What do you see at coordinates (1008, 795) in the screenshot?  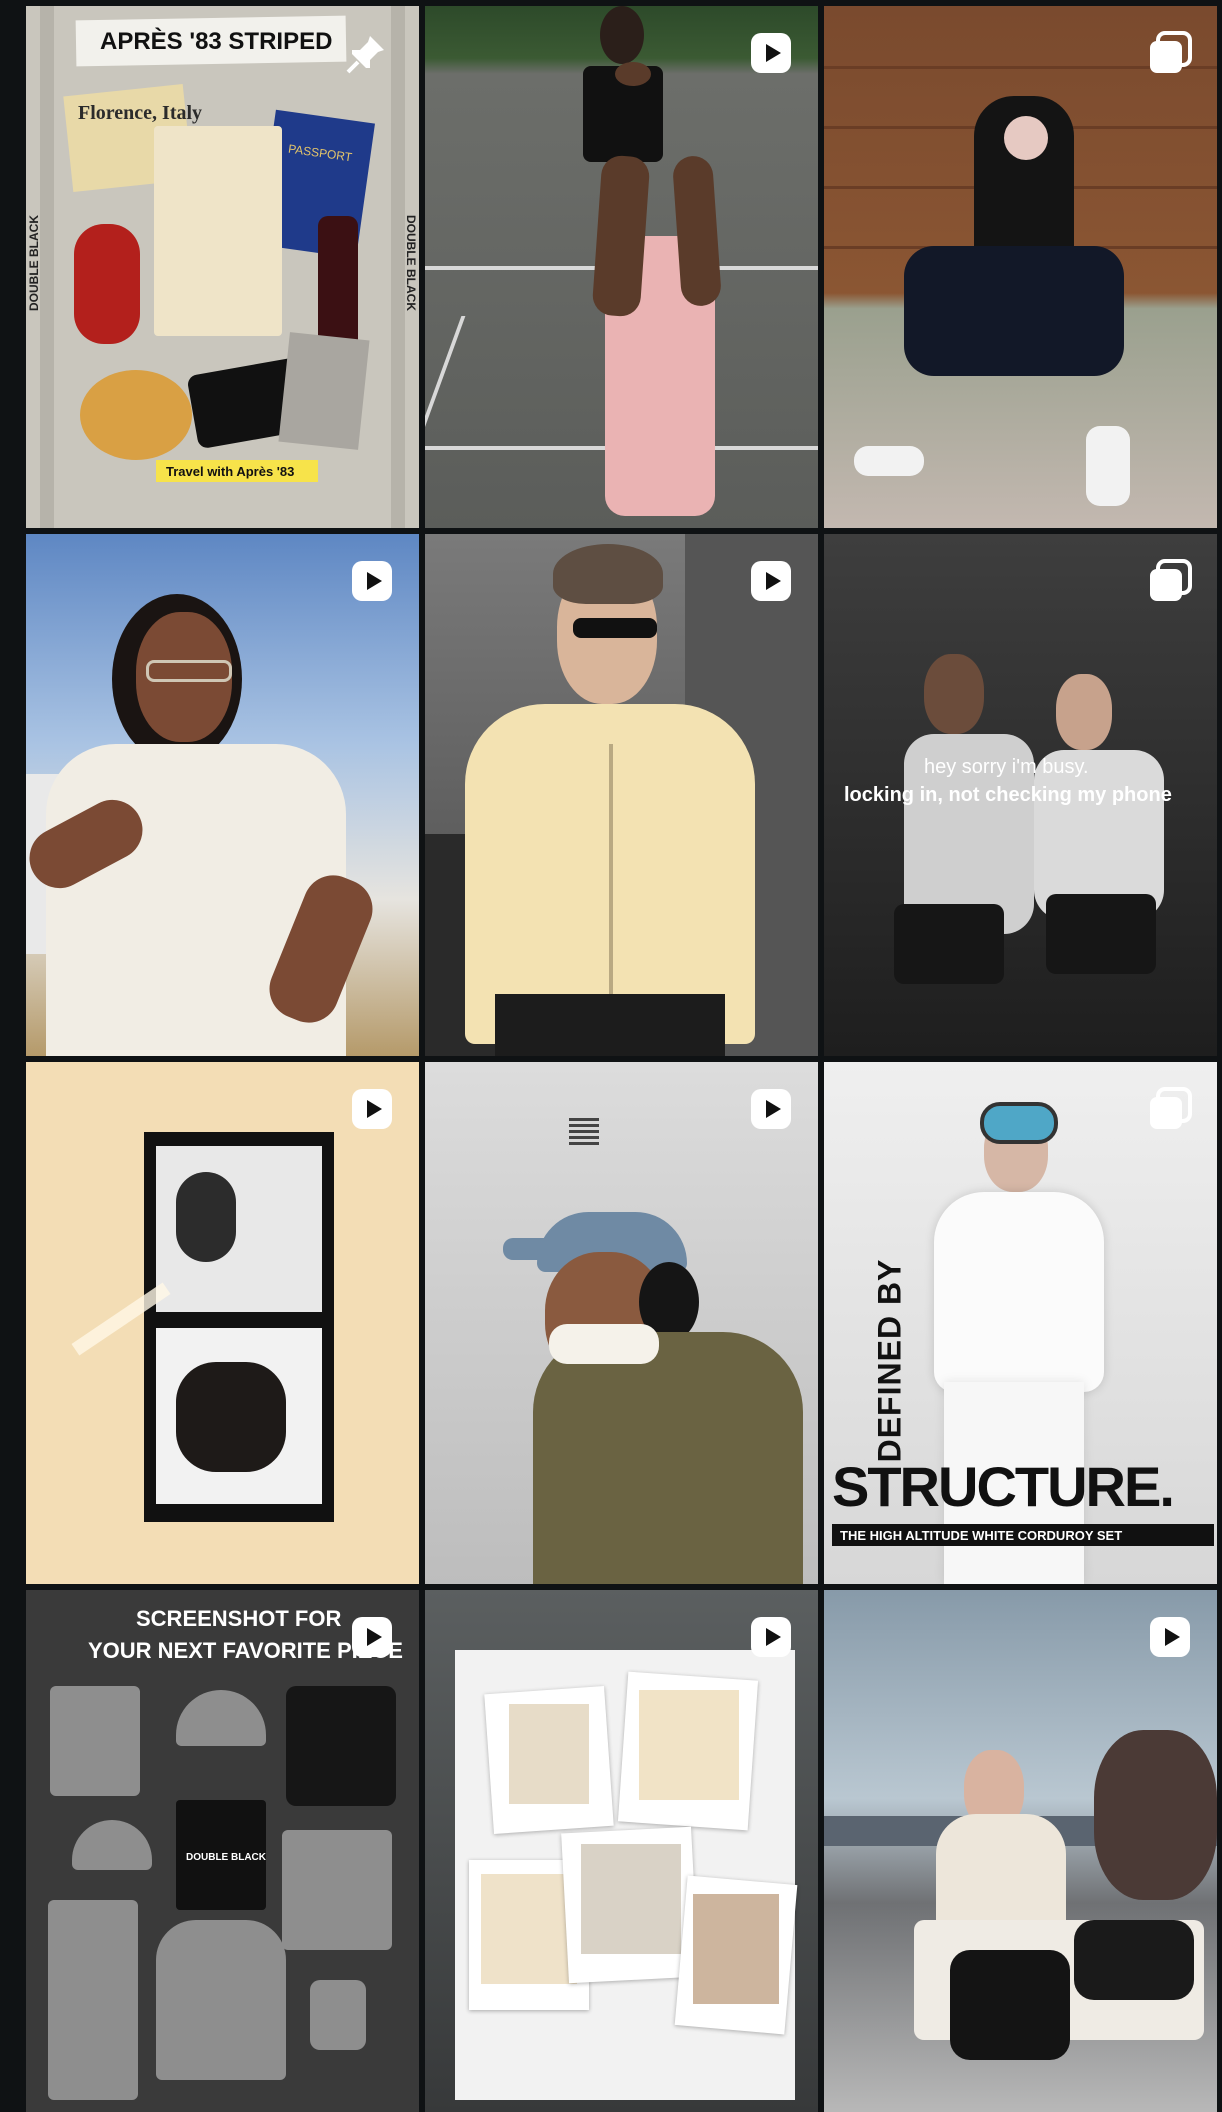 I see `overlay-text-line-2: locking in, not checking my phone` at bounding box center [1008, 795].